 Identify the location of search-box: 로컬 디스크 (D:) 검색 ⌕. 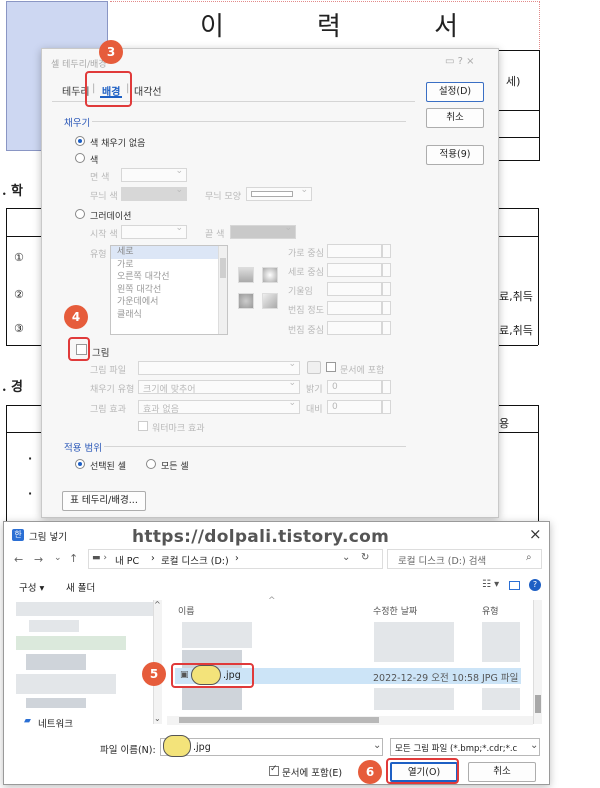
(464, 559).